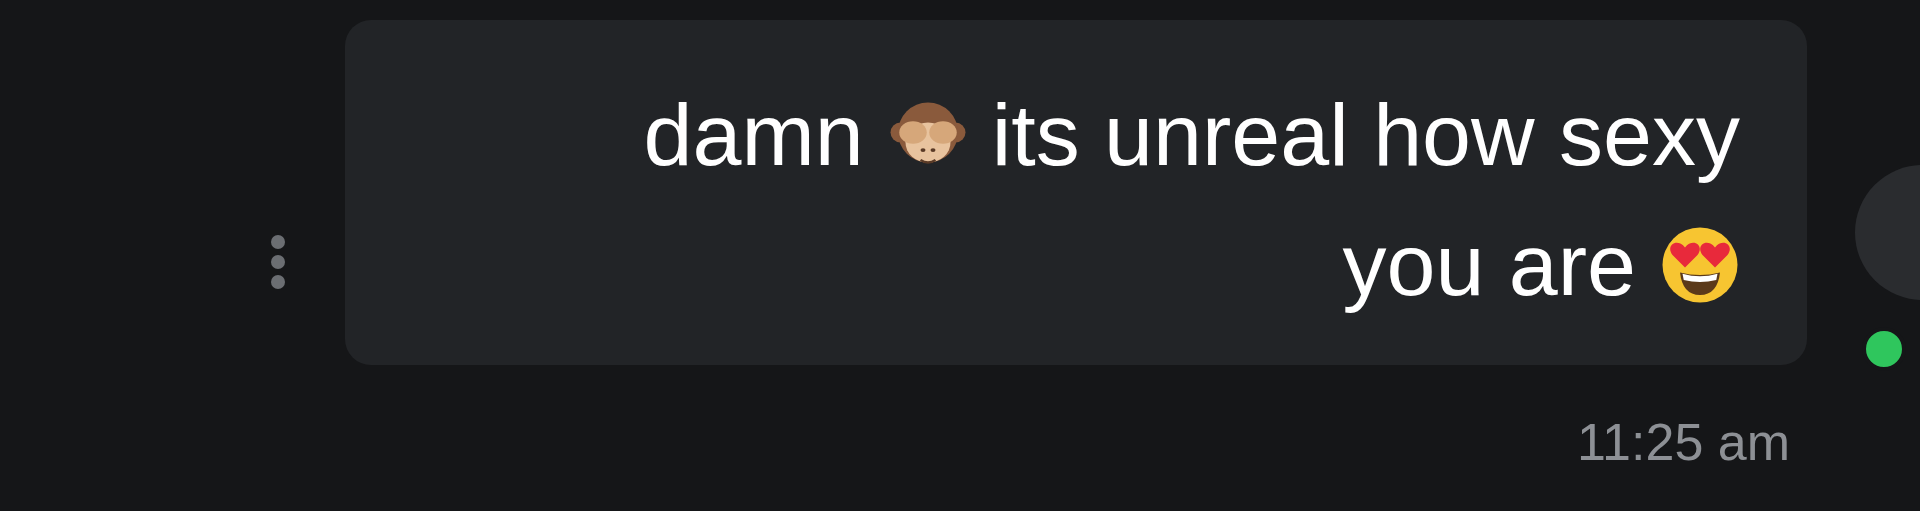  Describe the element at coordinates (1683, 442) in the screenshot. I see `message-time: 11:25 am` at that location.